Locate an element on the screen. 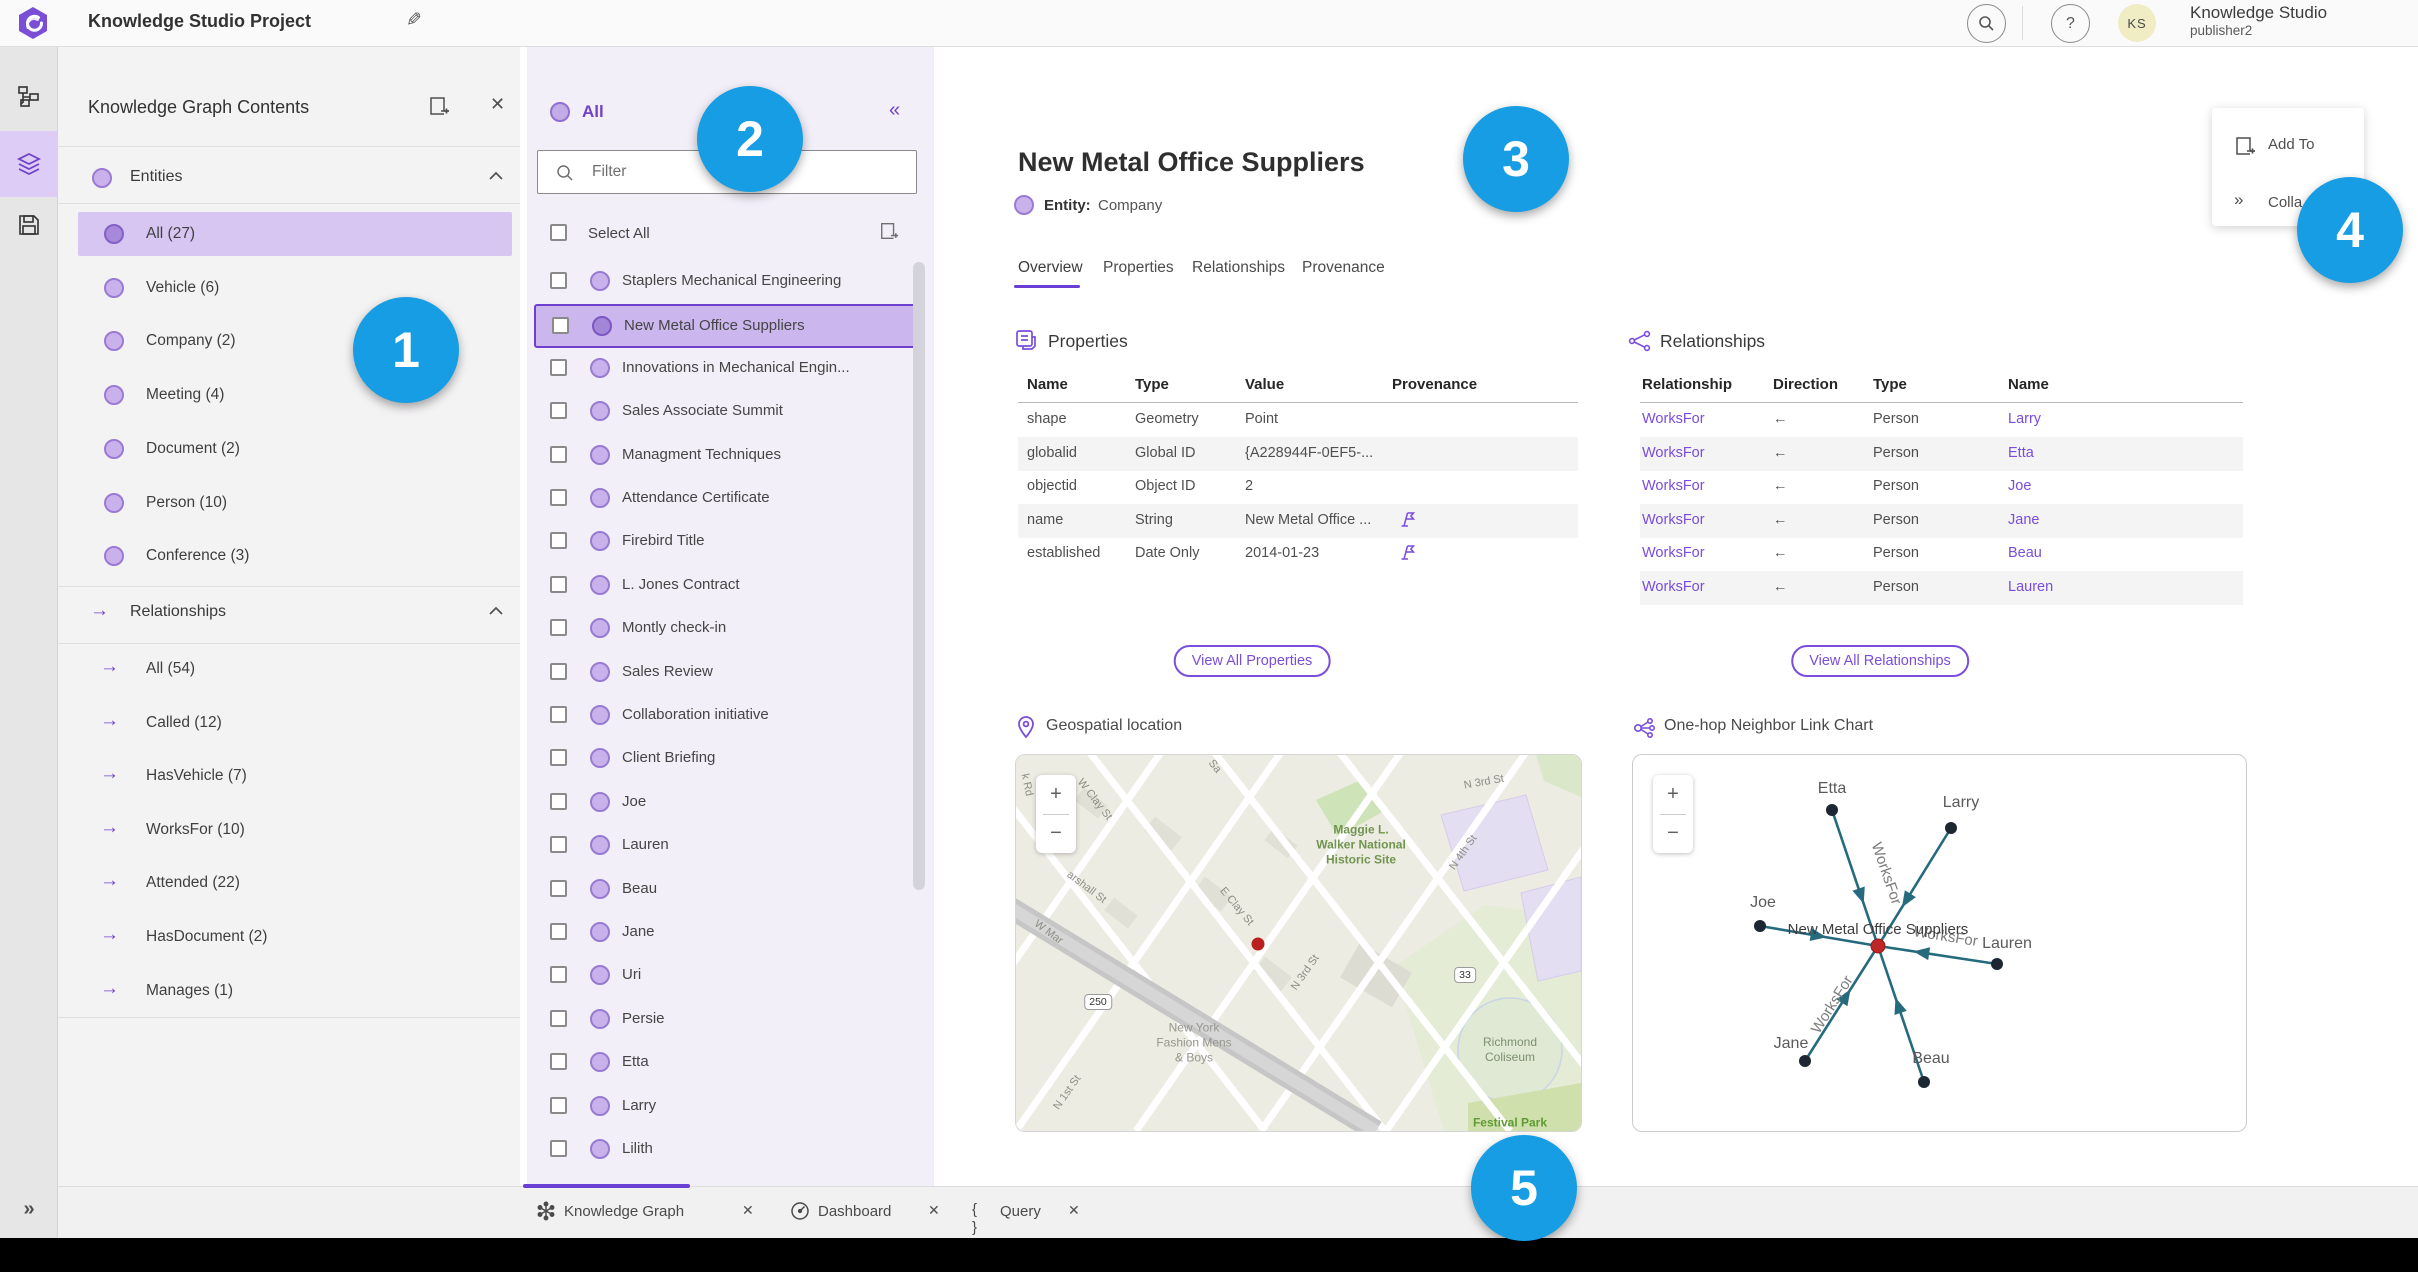 The height and width of the screenshot is (1272, 2418). account-info: Knowledge Studio publisher2 is located at coordinates (2258, 20).